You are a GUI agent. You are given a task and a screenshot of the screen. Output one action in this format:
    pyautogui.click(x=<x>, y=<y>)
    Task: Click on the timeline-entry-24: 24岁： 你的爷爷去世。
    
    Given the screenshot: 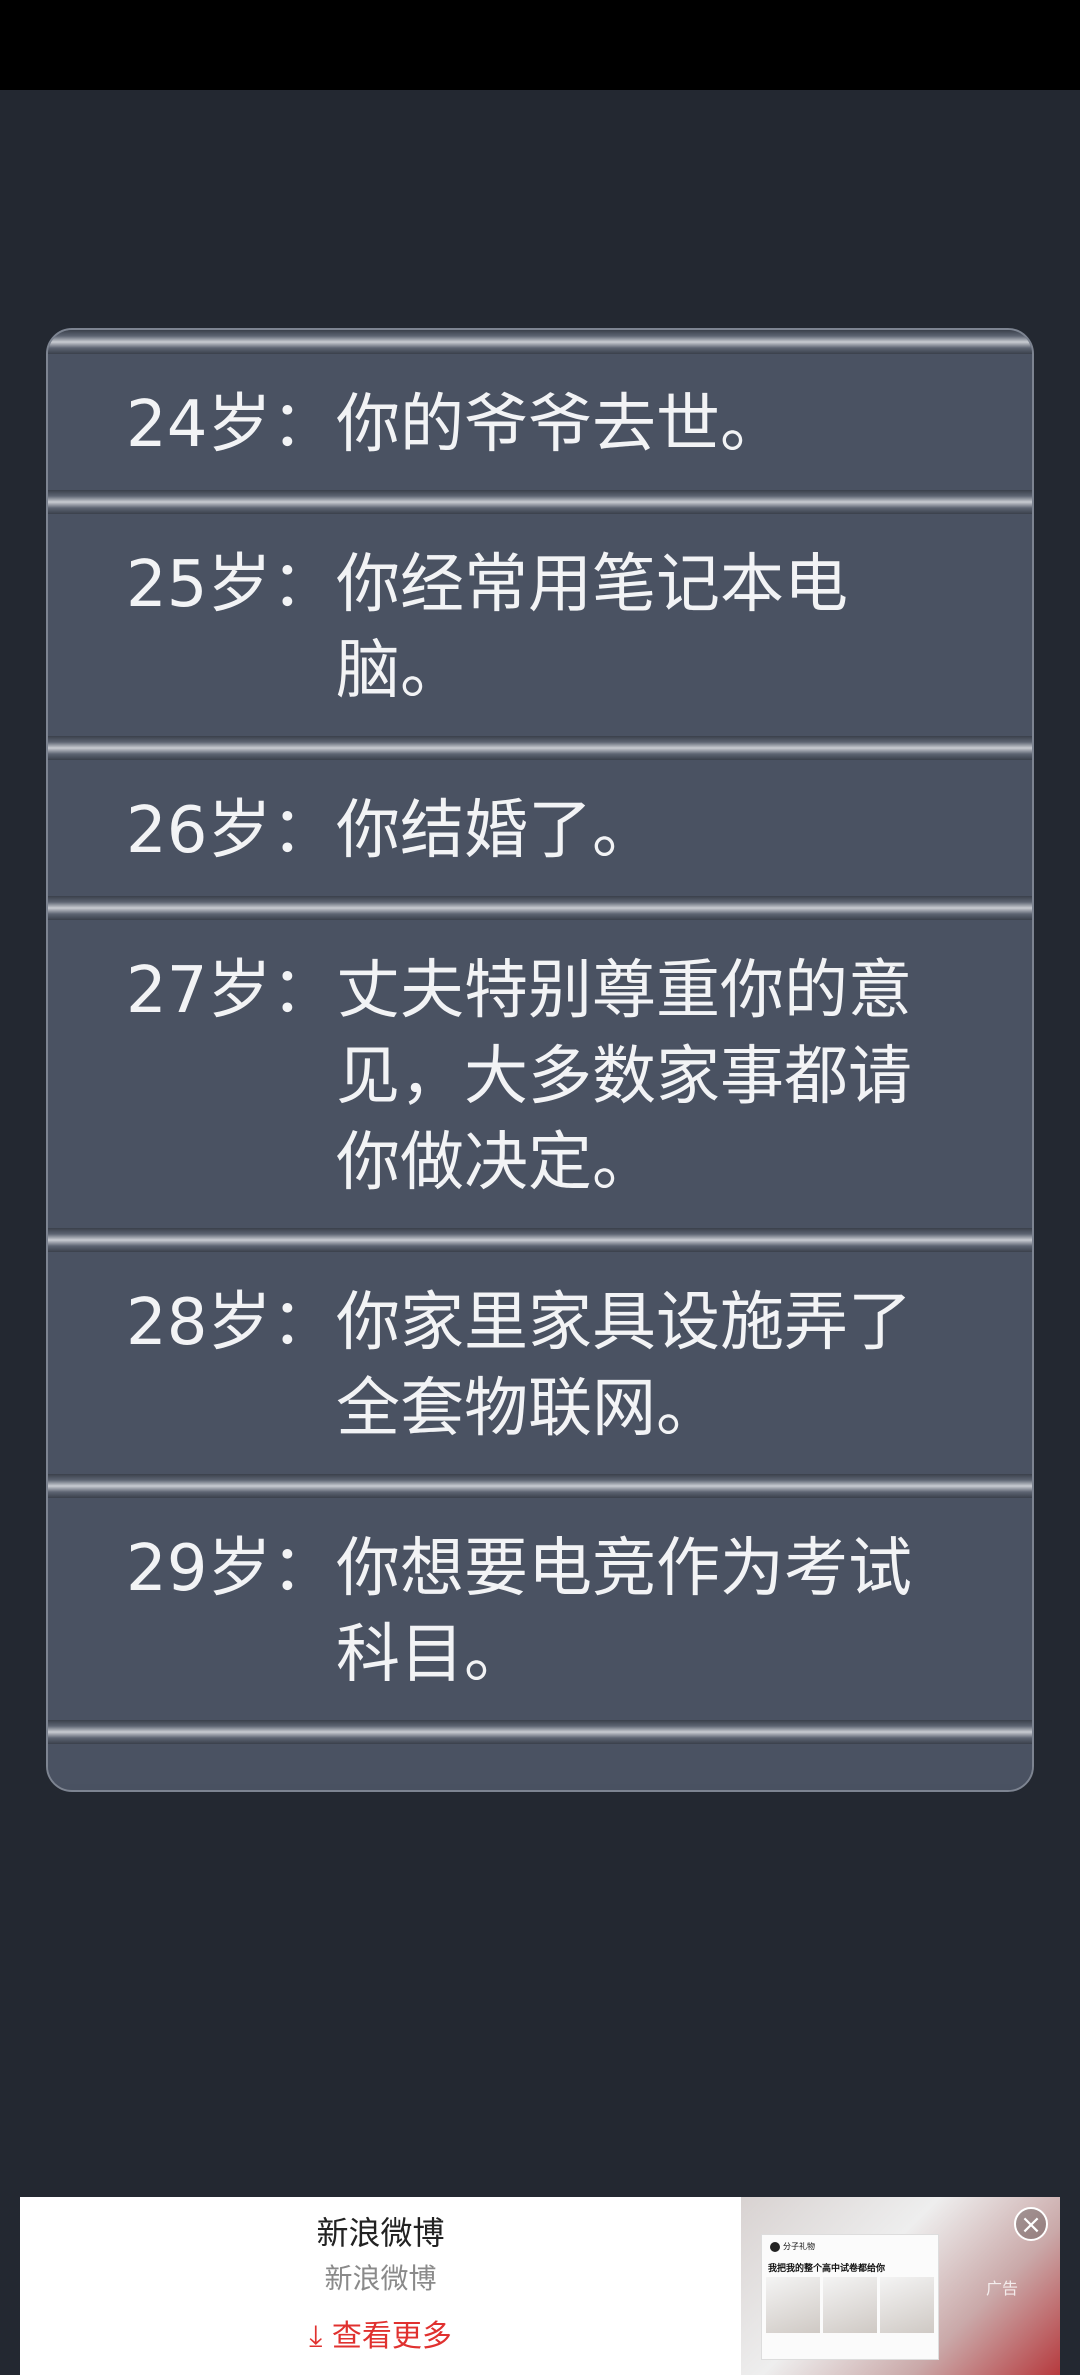 What is the action you would take?
    pyautogui.click(x=540, y=422)
    